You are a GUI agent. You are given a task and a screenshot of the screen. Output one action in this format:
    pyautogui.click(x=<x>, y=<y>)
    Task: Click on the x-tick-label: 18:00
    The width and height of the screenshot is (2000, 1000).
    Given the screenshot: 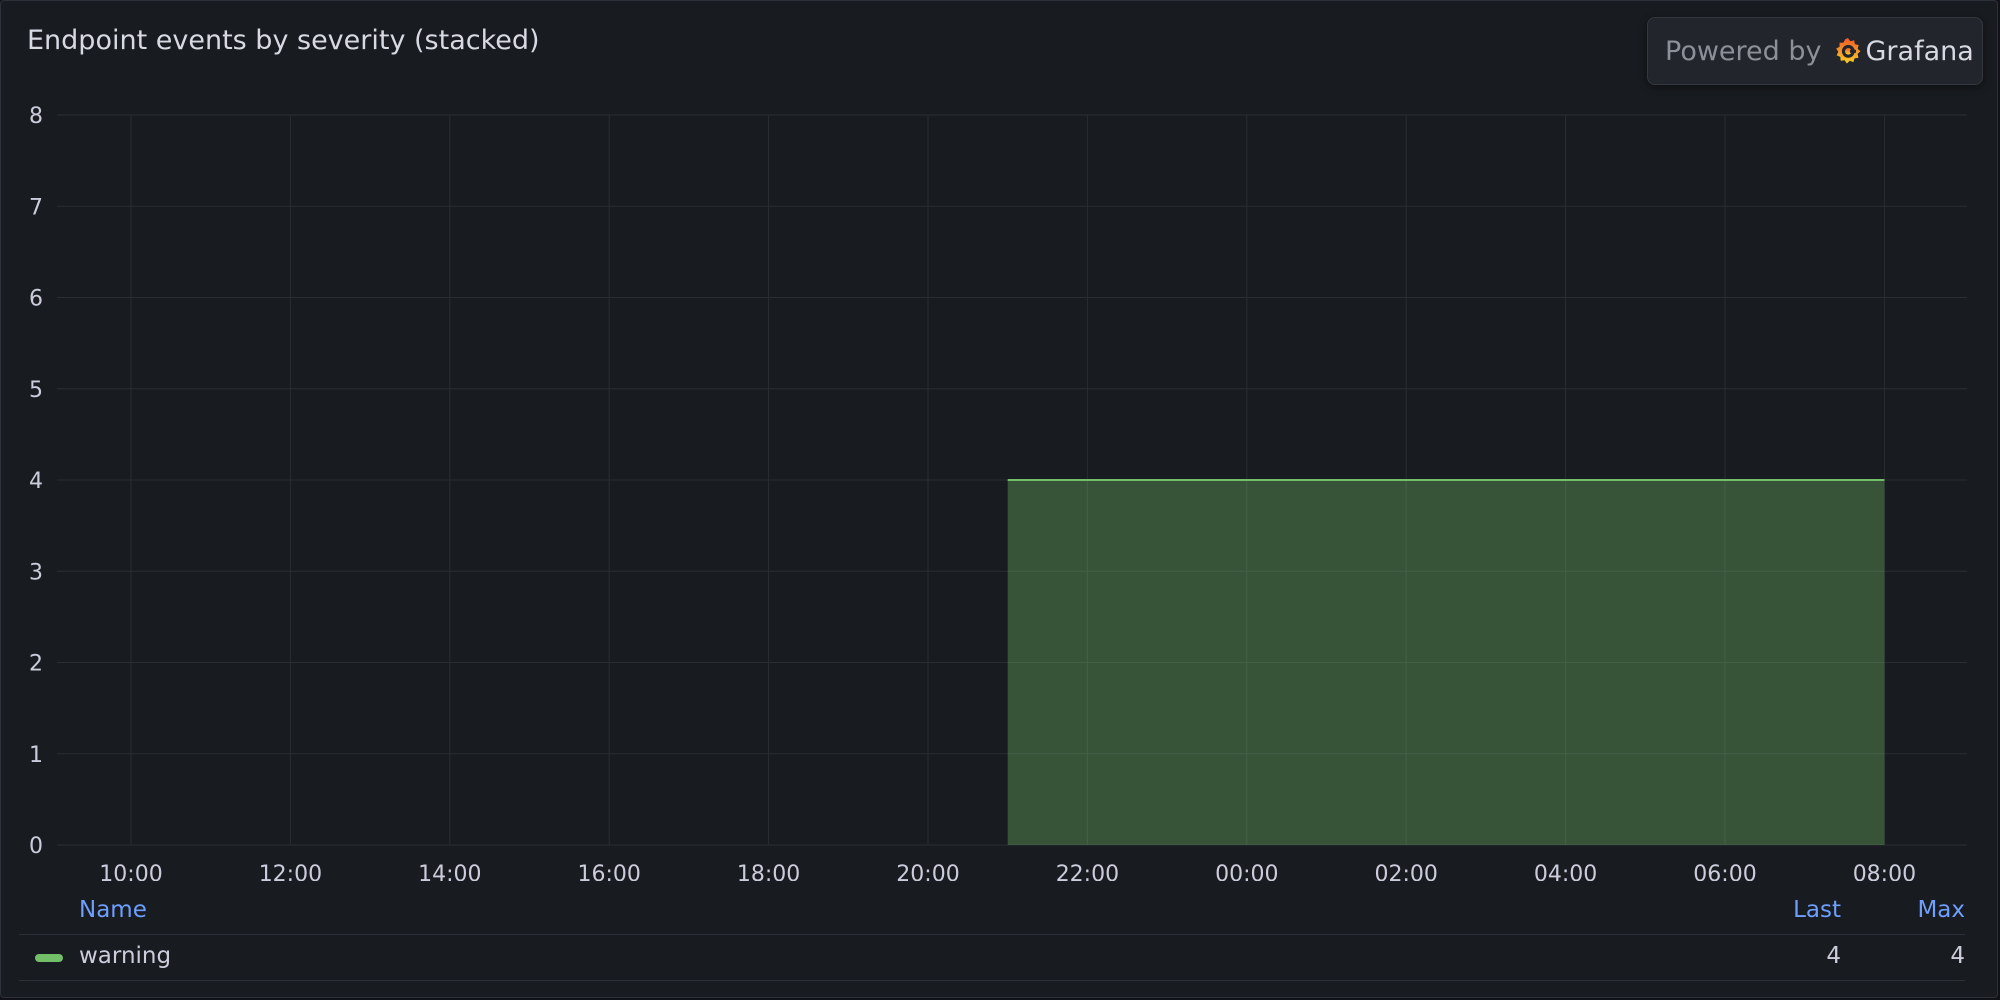 What is the action you would take?
    pyautogui.click(x=768, y=871)
    